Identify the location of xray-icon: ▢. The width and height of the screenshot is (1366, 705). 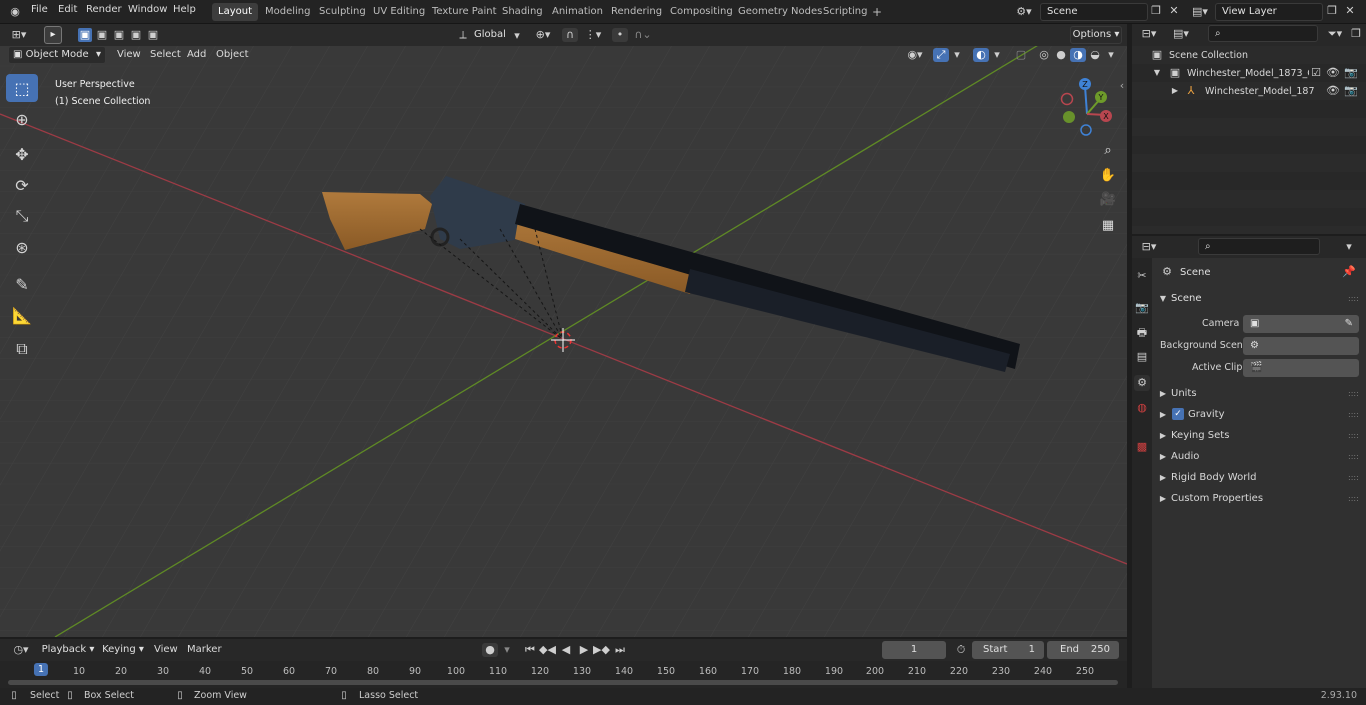
(1021, 55).